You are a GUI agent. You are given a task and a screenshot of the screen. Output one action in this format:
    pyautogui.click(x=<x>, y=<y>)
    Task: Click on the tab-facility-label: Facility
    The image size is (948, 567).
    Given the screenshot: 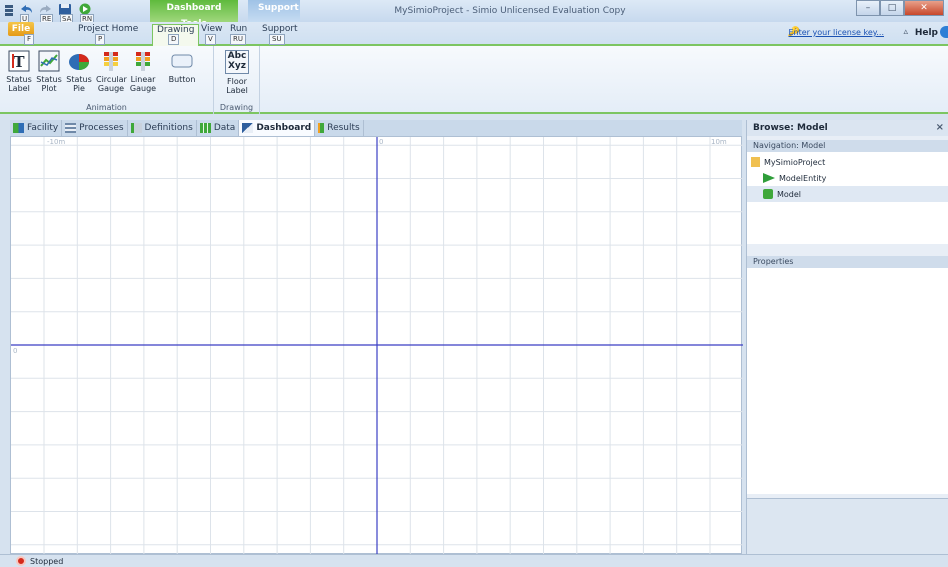 What is the action you would take?
    pyautogui.click(x=43, y=128)
    